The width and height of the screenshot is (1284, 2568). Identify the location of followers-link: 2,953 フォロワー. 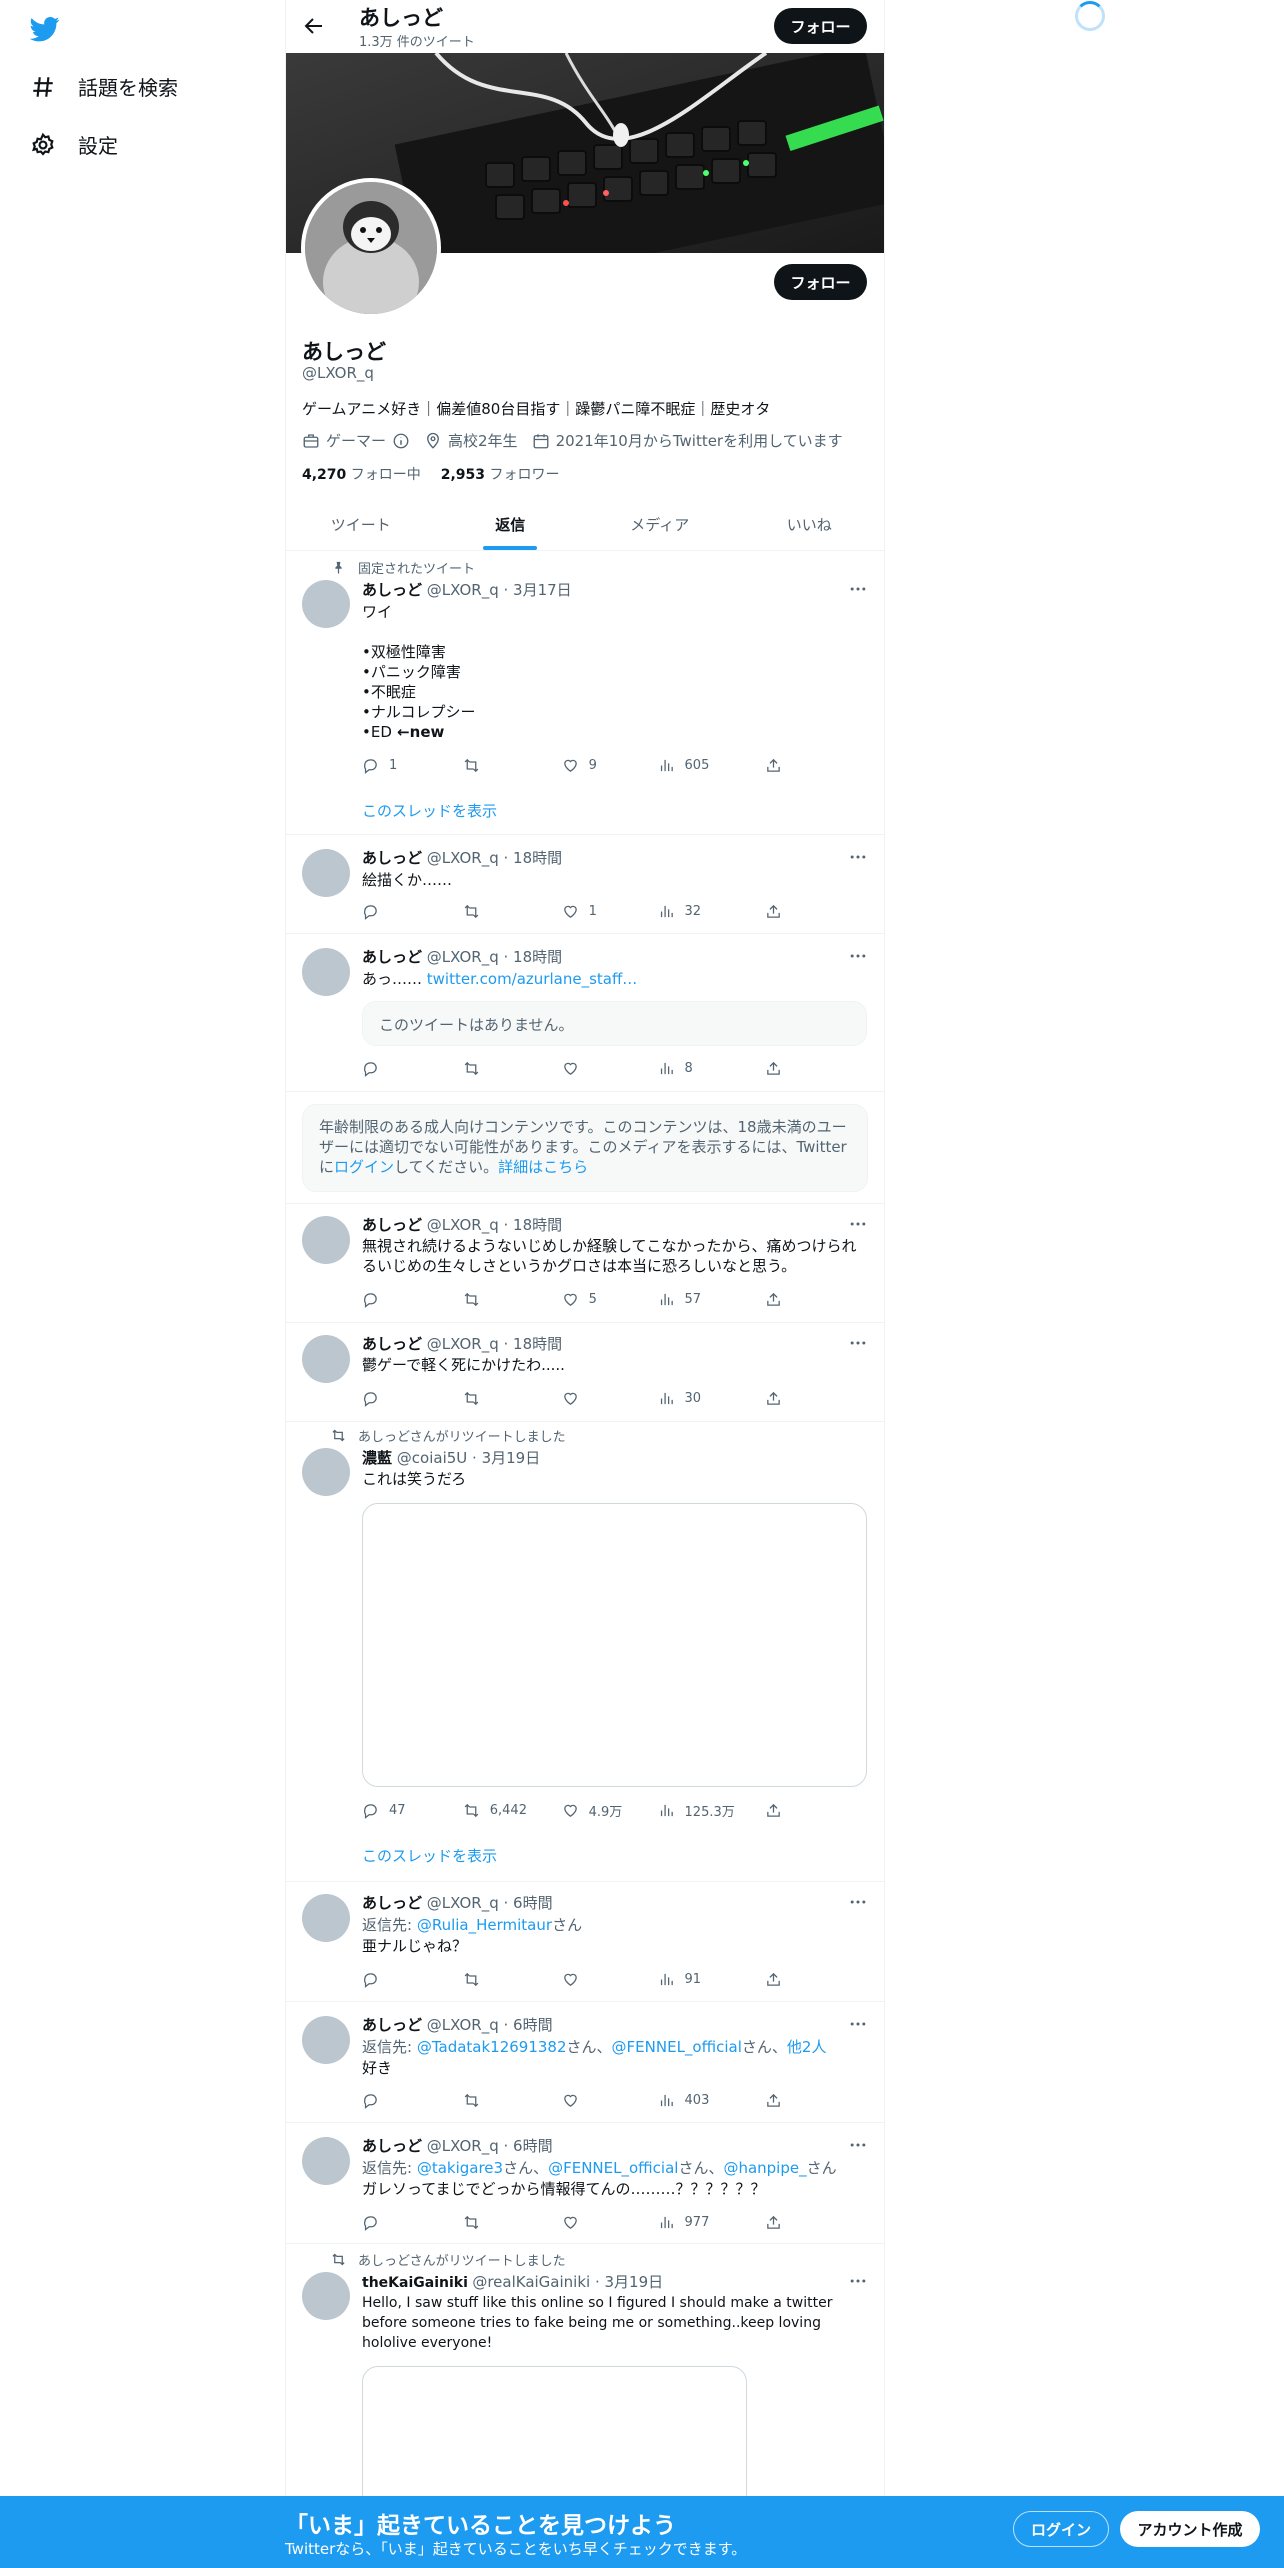
(500, 474).